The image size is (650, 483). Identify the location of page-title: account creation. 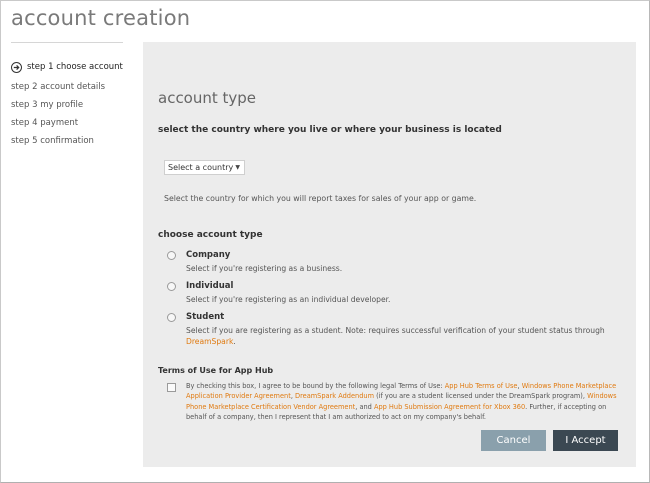
(101, 18).